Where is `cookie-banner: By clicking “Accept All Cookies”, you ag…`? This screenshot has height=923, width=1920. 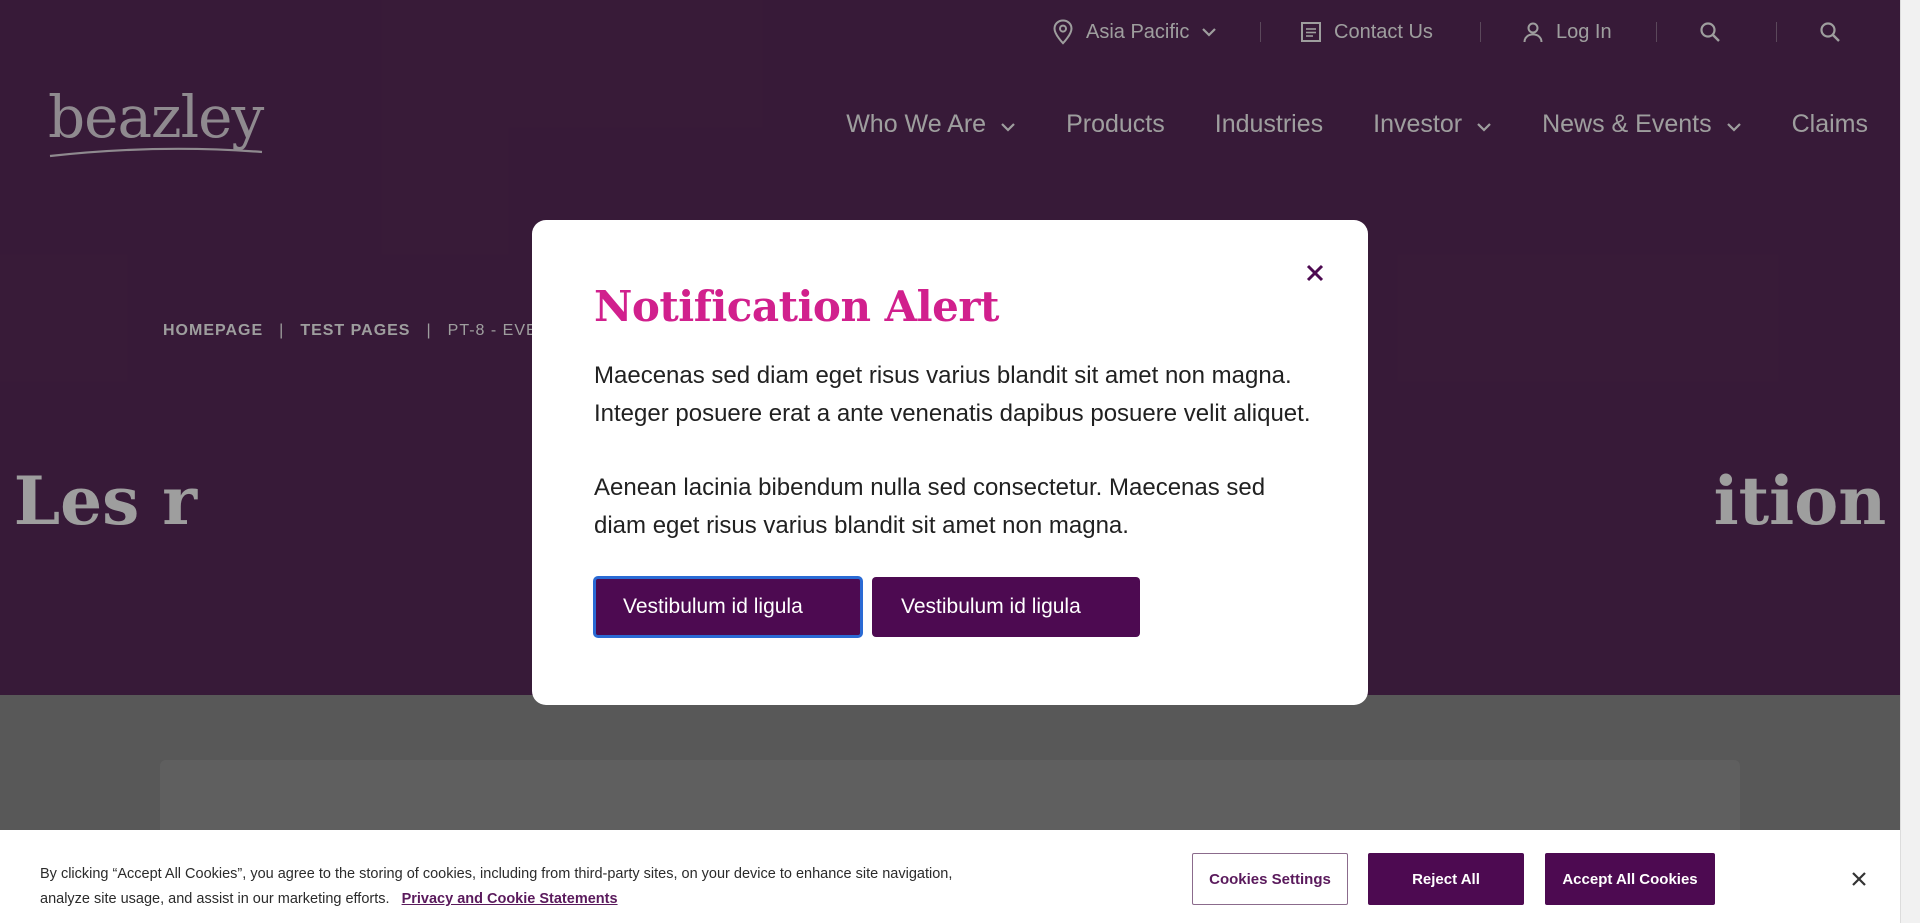 cookie-banner: By clicking “Accept All Cookies”, you ag… is located at coordinates (950, 876).